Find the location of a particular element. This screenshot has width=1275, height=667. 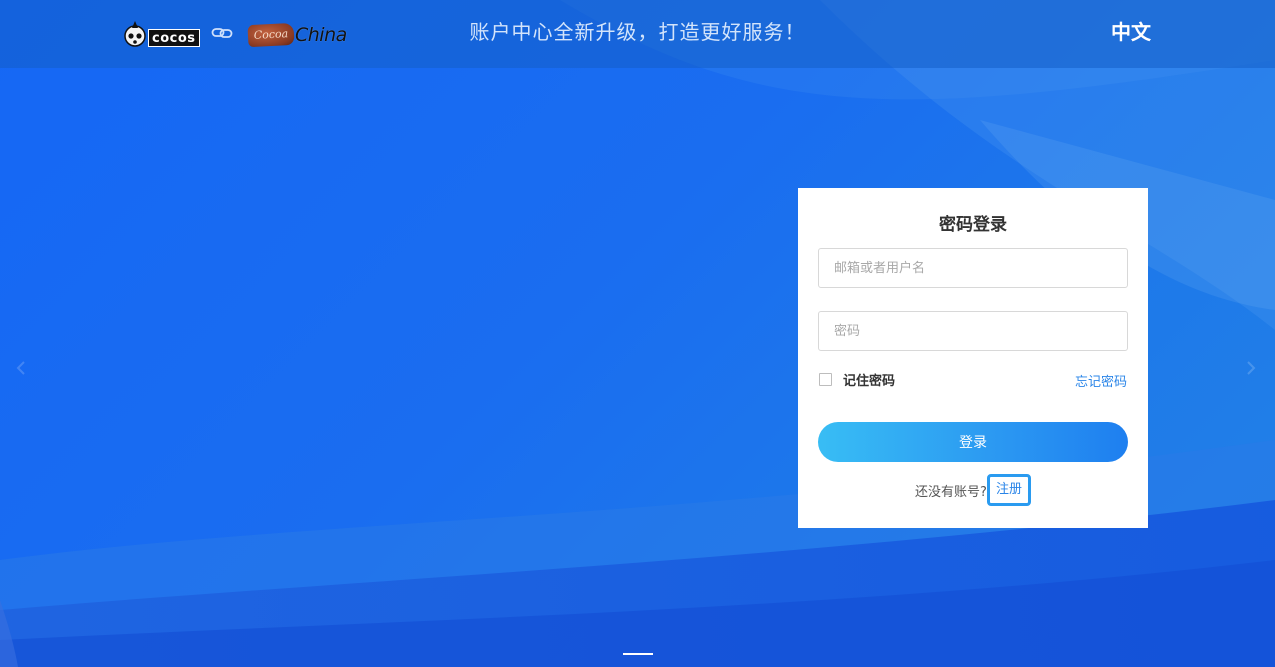

top-header: cocos Cocoa China 账户中心全新升级，打造更好服务！ 中文 is located at coordinates (637, 34).